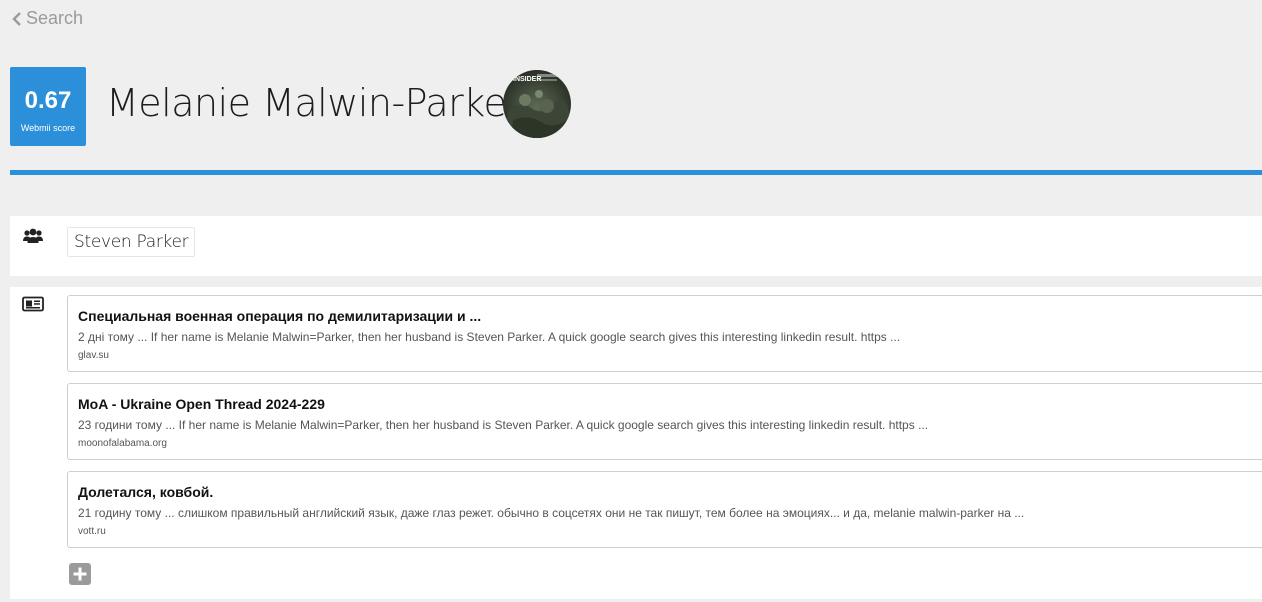 The height and width of the screenshot is (602, 1262). Describe the element at coordinates (537, 104) in the screenshot. I see `avatar: INSIDER` at that location.